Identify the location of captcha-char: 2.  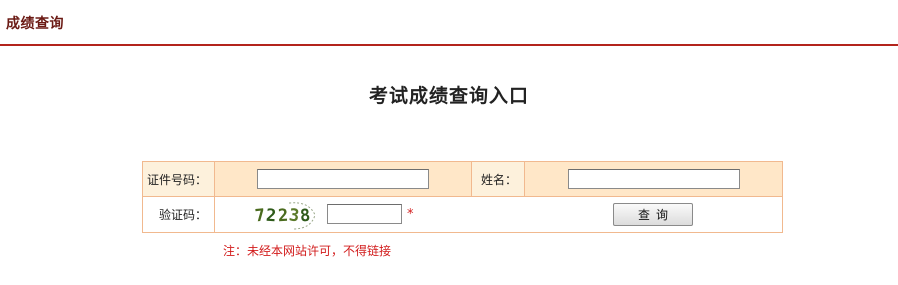
(272, 216).